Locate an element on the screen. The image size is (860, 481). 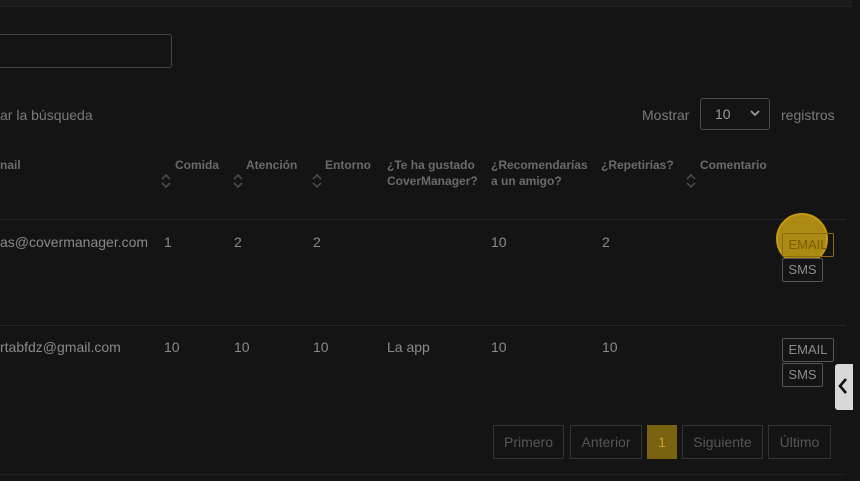
column-header-recomendarias-line2: a un amigo? is located at coordinates (526, 181).